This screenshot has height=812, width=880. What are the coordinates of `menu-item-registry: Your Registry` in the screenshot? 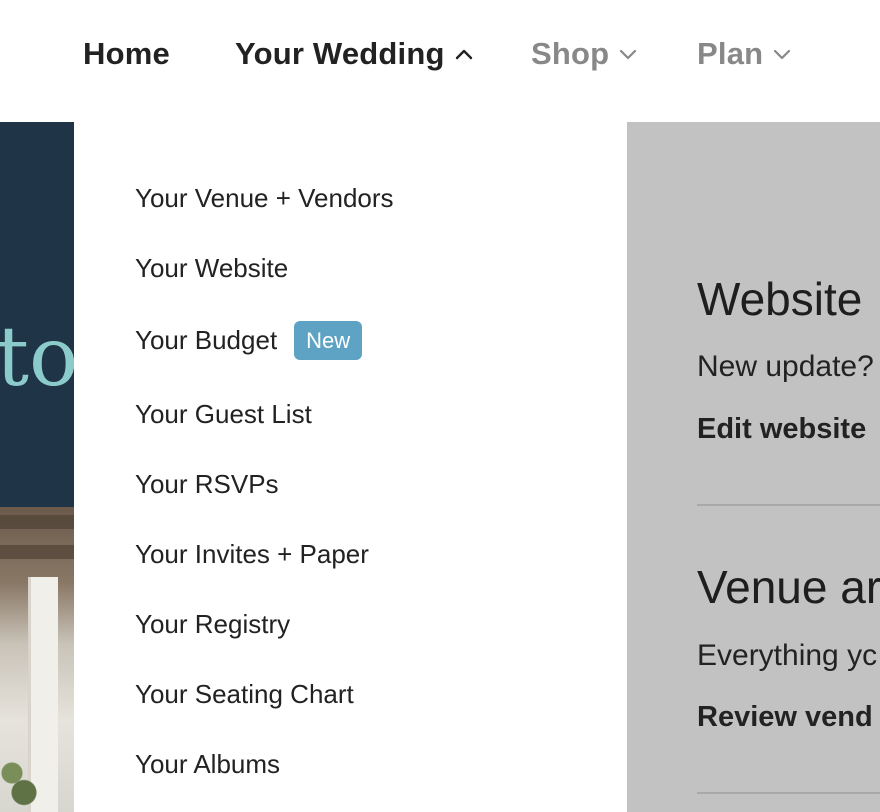 It's located at (212, 624).